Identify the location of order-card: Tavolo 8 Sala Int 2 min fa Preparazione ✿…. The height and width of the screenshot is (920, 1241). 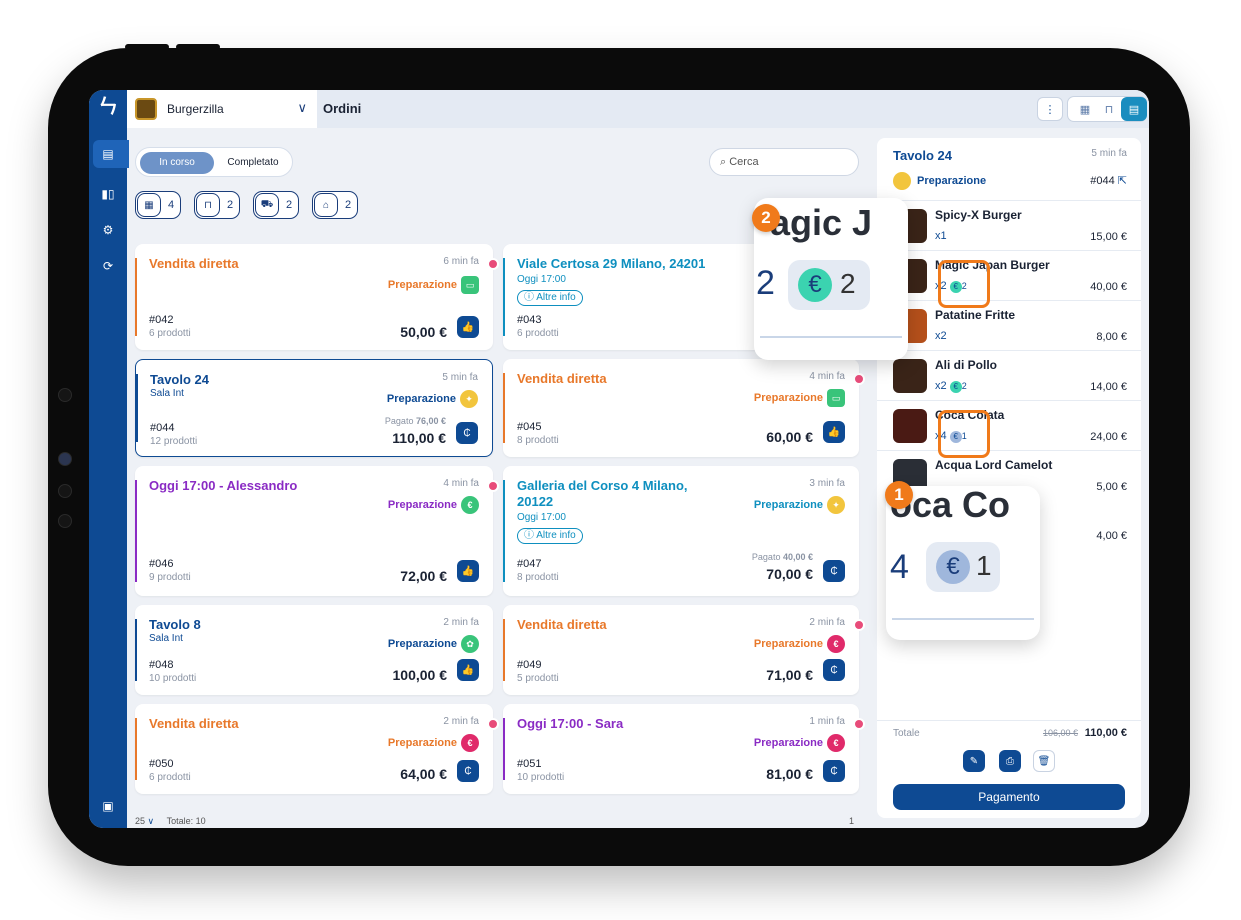
(314, 650).